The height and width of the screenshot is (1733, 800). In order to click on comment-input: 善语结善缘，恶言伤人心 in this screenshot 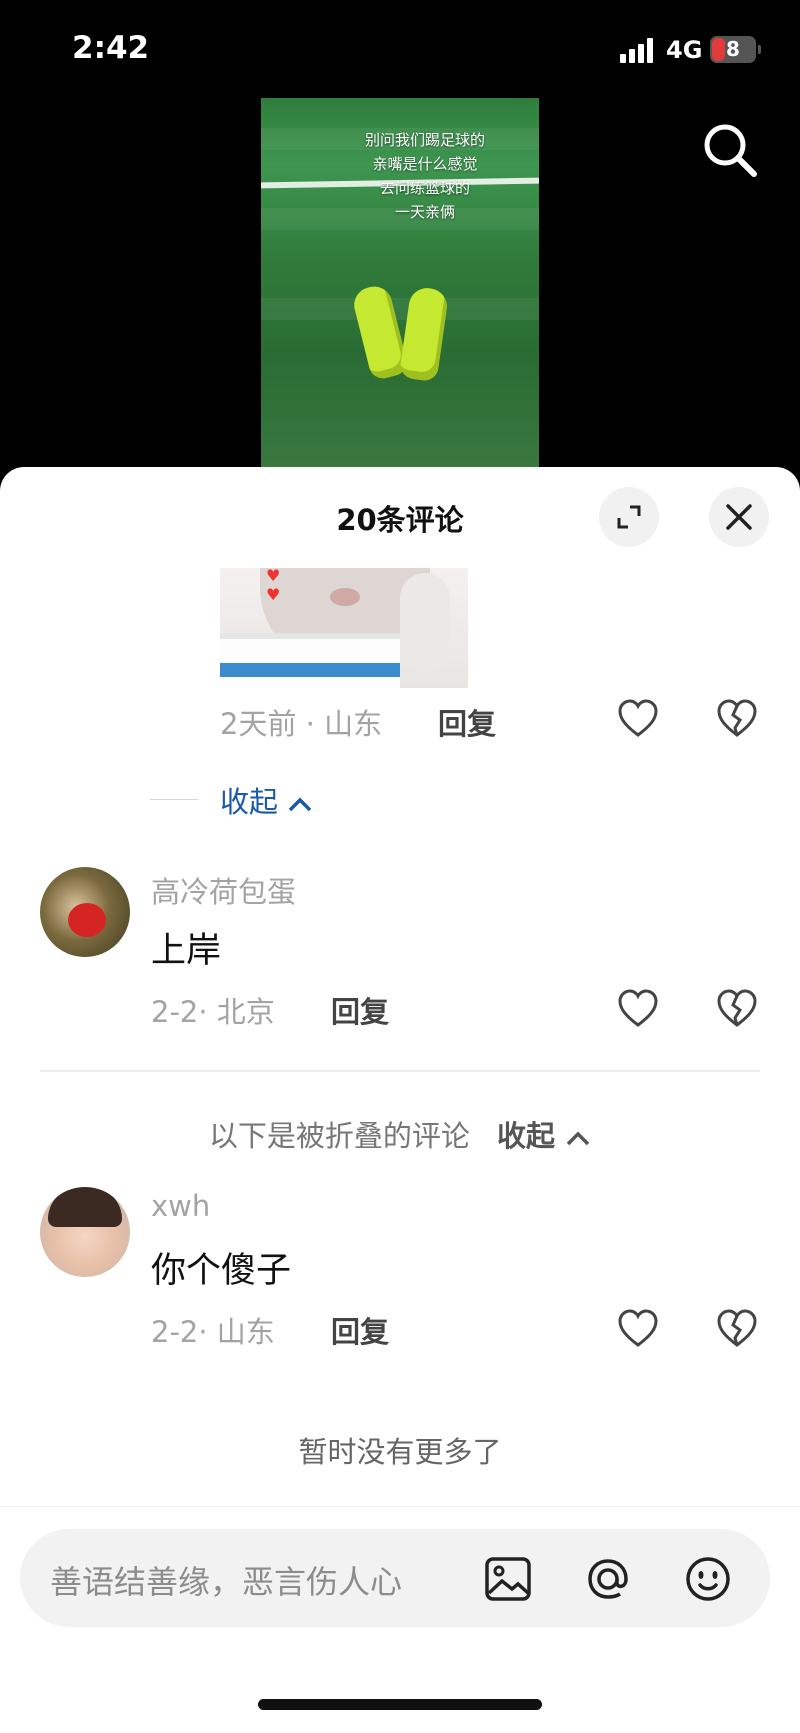, I will do `click(395, 1578)`.